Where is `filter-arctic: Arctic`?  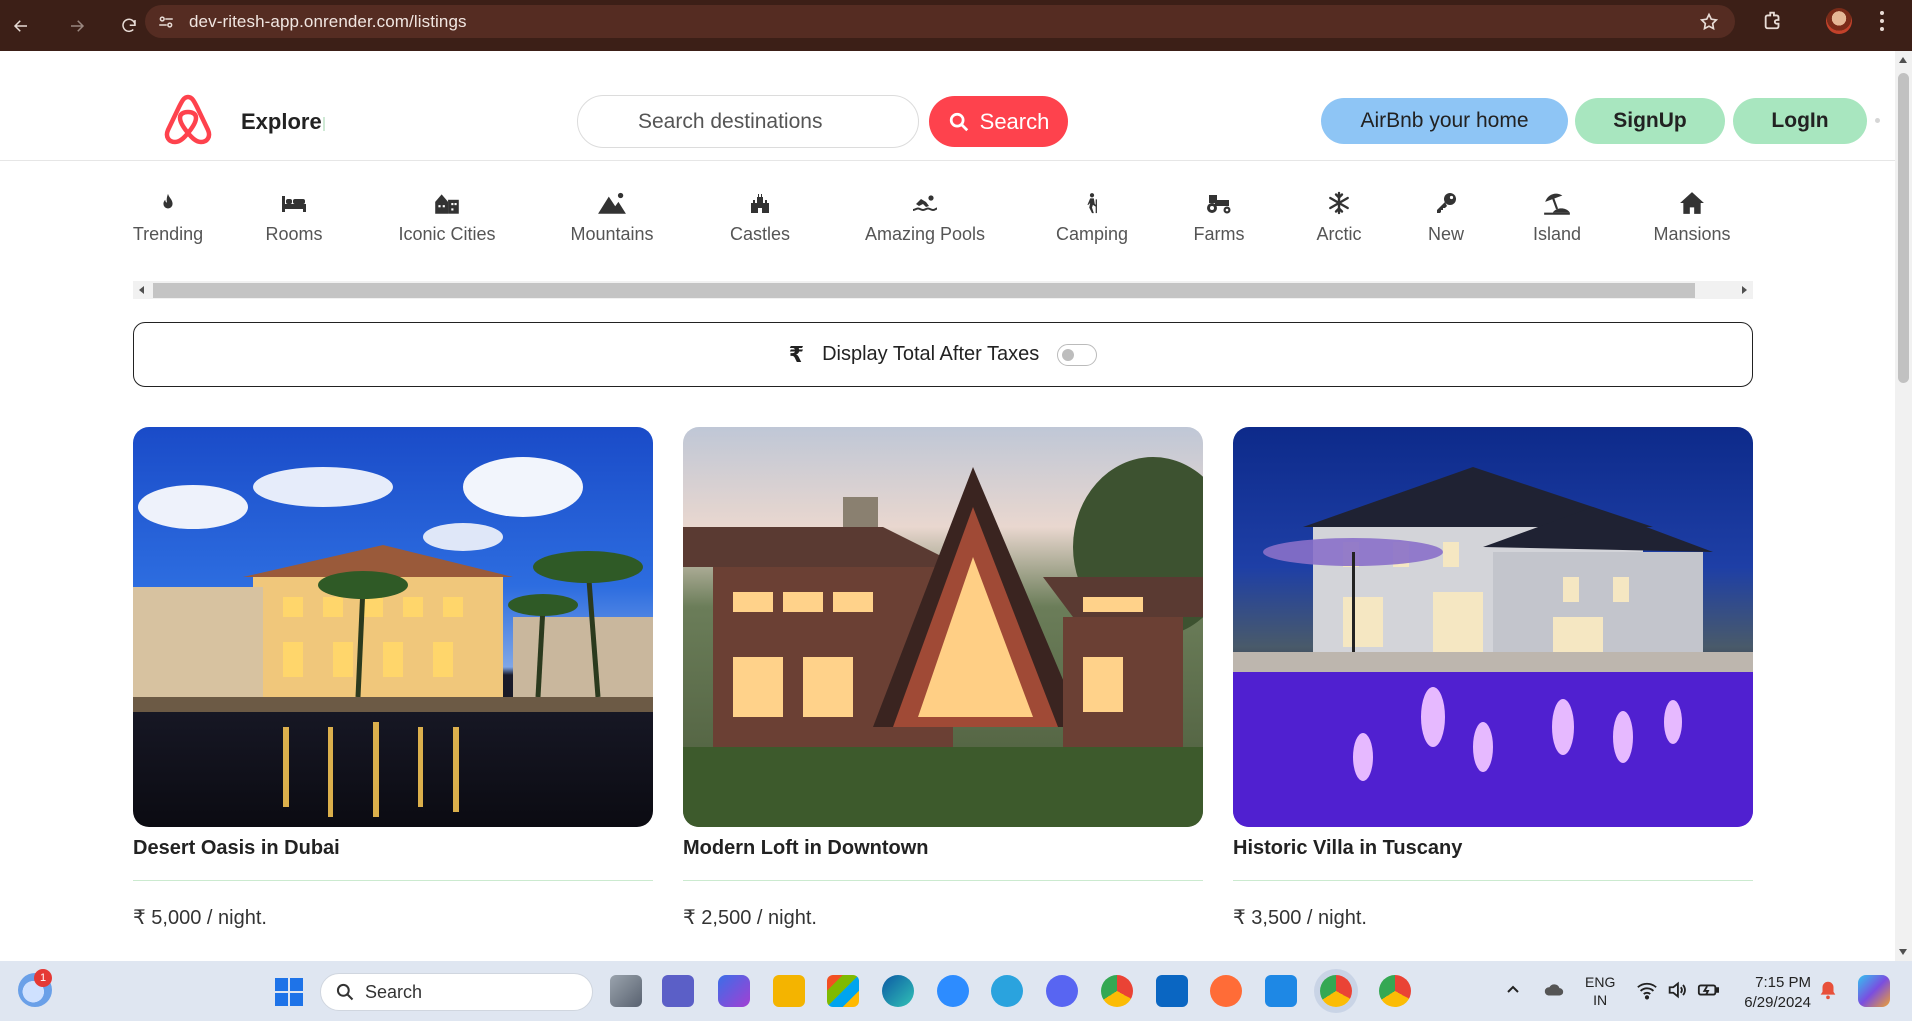 filter-arctic: Arctic is located at coordinates (1339, 228).